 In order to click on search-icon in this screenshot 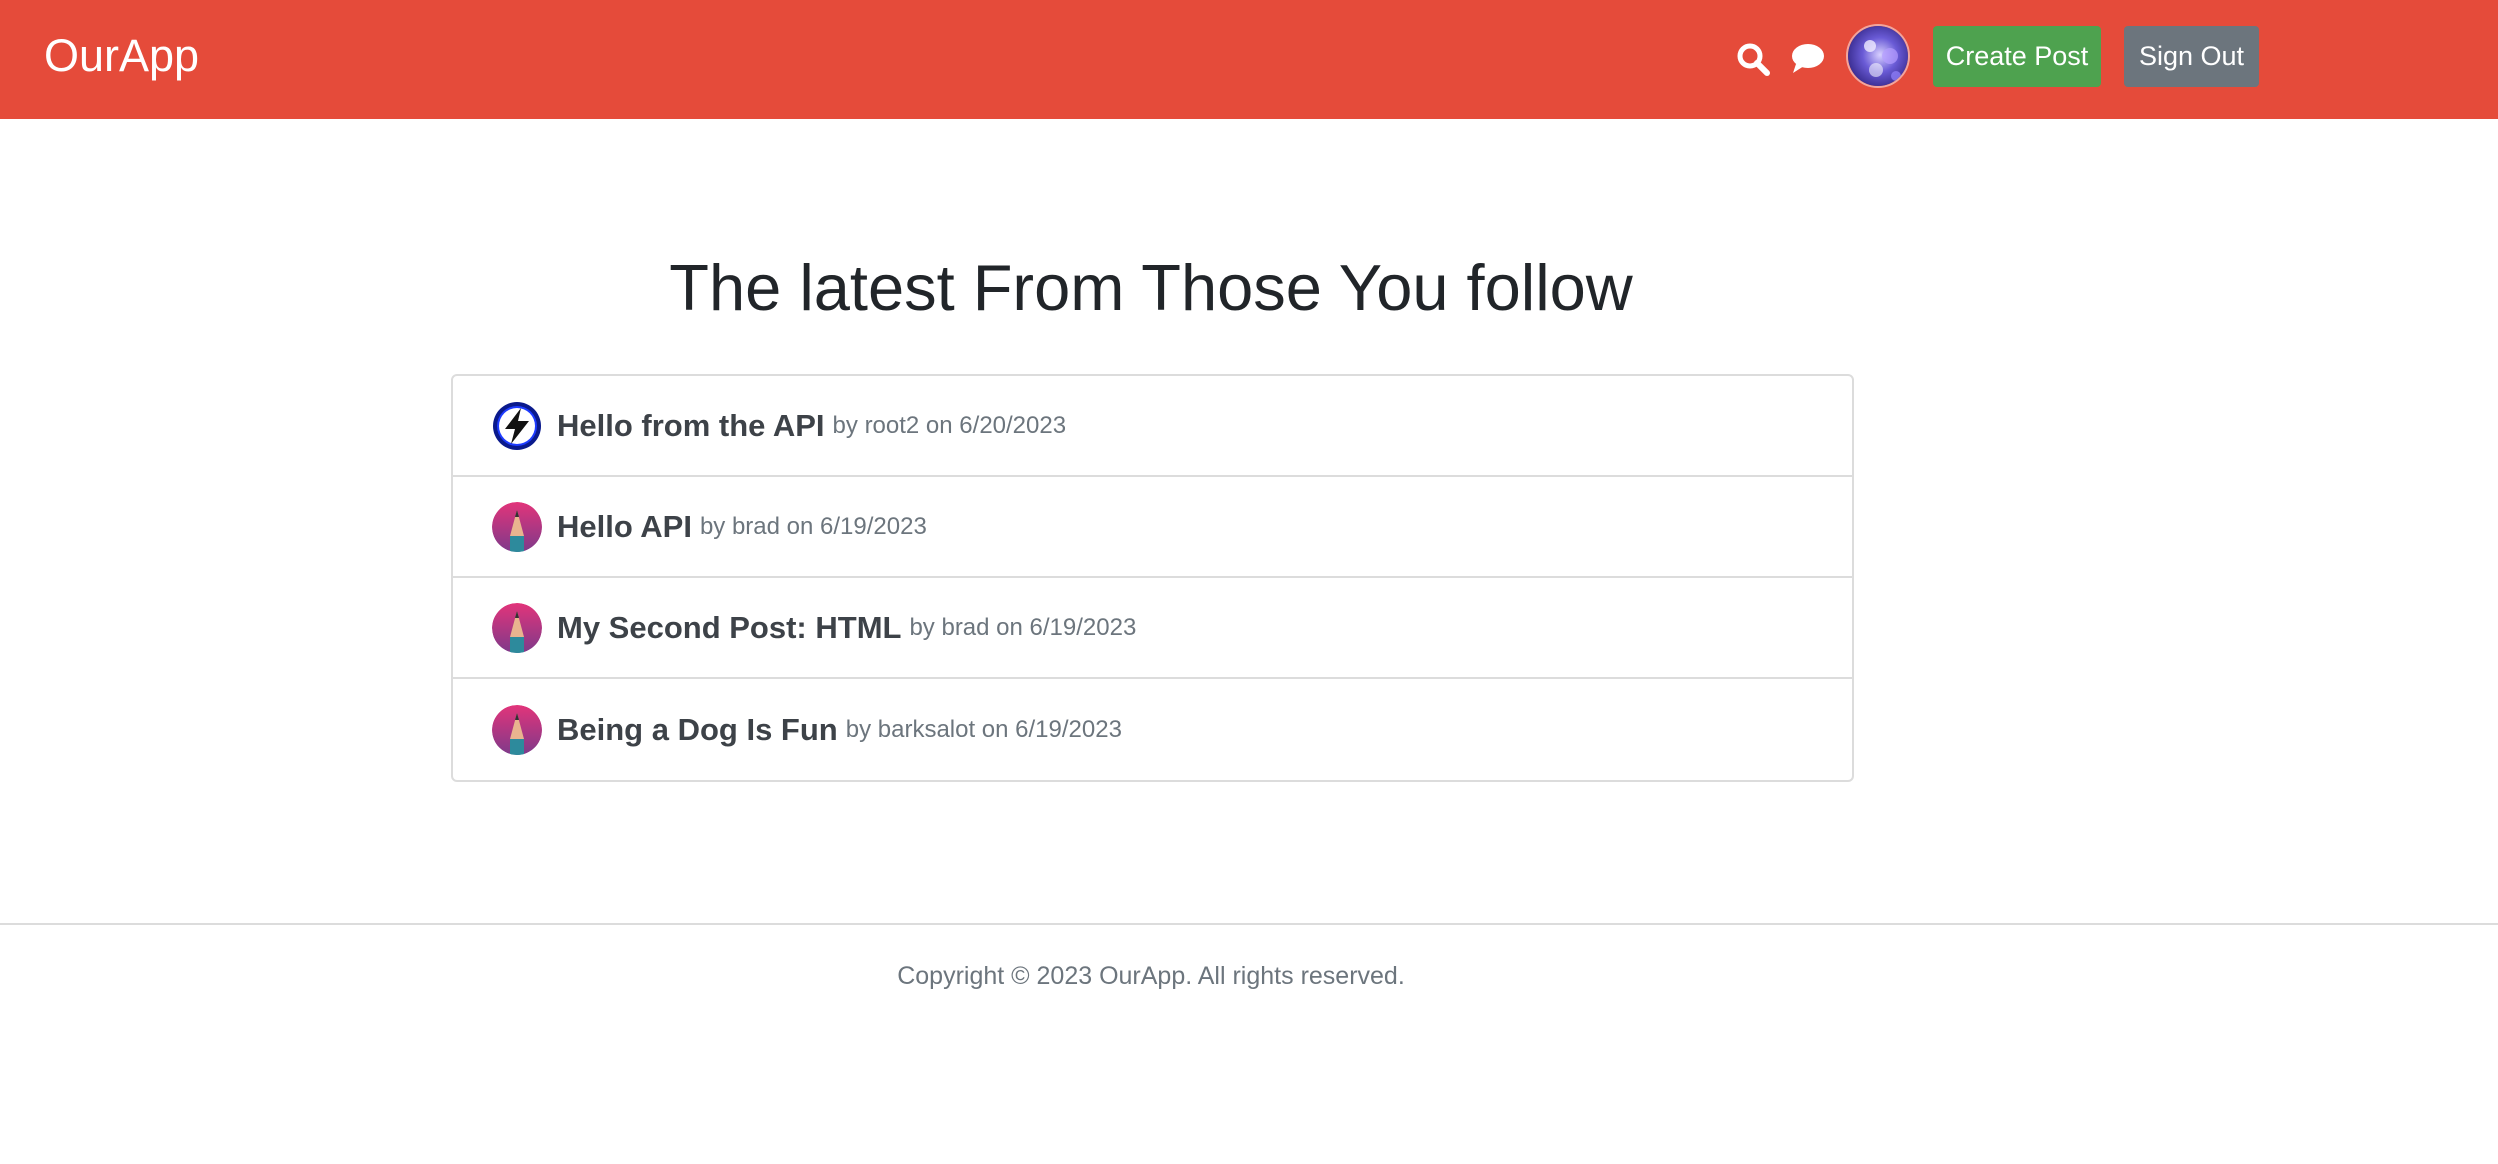, I will do `click(1753, 59)`.